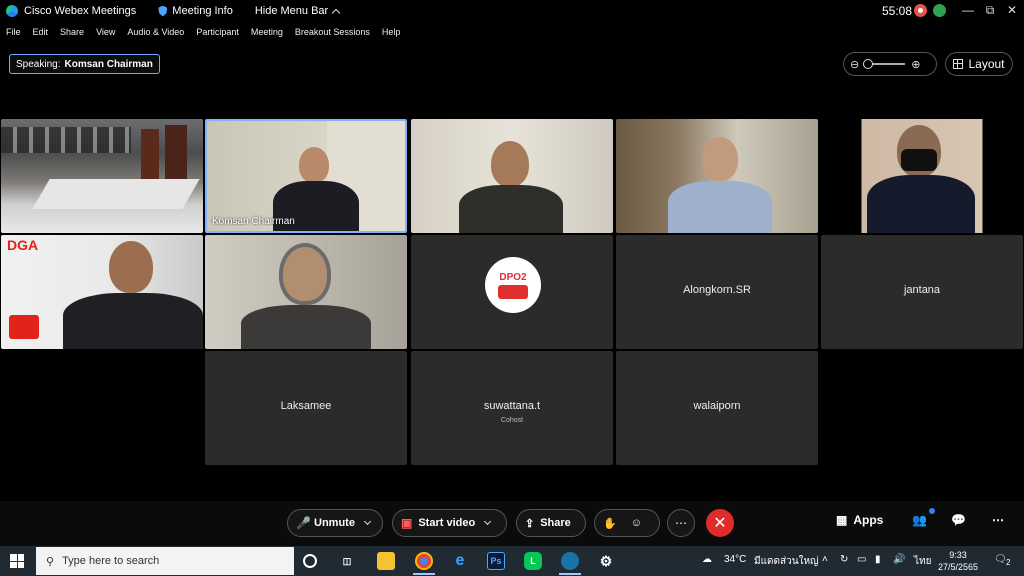  Describe the element at coordinates (155, 33) in the screenshot. I see `menu-audio-video: Audio & Video` at that location.